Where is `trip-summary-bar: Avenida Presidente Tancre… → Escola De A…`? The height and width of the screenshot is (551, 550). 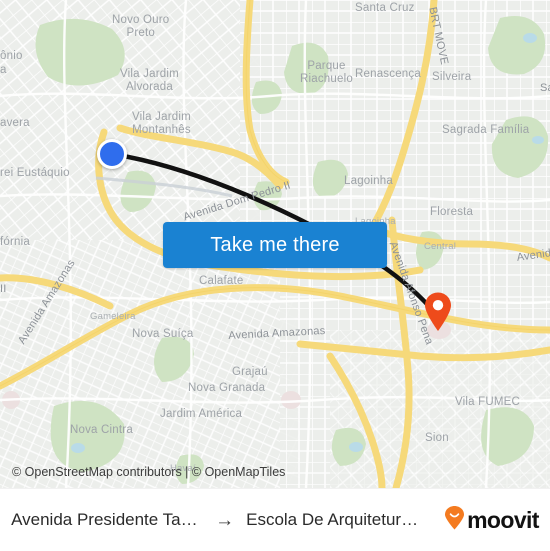
trip-summary-bar: Avenida Presidente Tancre… → Escola De A… is located at coordinates (275, 519).